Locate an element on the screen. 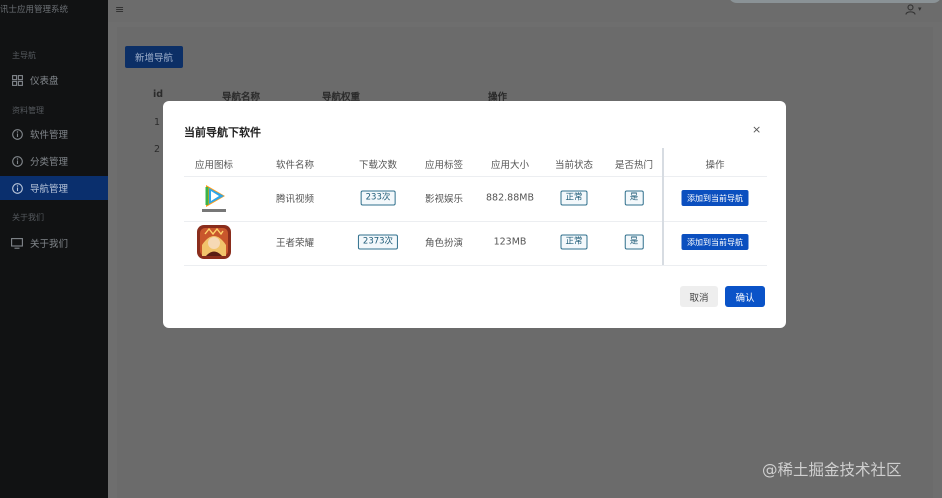 This screenshot has height=498, width=942. header-downloads: 下载次数 is located at coordinates (378, 165).